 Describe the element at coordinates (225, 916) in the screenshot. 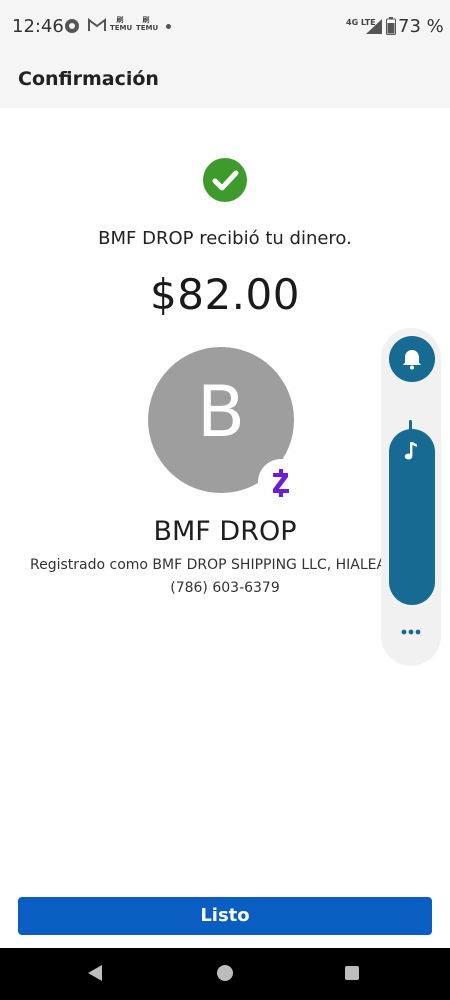

I see `done-button: Listo` at that location.